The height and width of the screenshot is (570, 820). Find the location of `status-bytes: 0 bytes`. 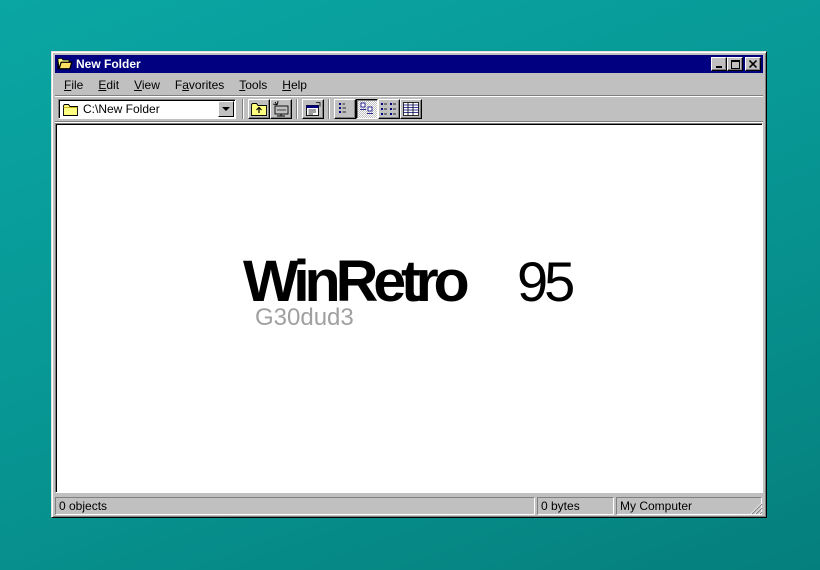

status-bytes: 0 bytes is located at coordinates (575, 506).